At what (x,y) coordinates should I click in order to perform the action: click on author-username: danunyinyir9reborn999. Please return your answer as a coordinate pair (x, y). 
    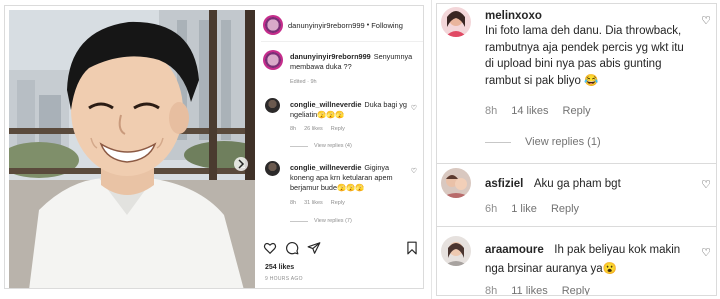
    Looking at the image, I should click on (326, 25).